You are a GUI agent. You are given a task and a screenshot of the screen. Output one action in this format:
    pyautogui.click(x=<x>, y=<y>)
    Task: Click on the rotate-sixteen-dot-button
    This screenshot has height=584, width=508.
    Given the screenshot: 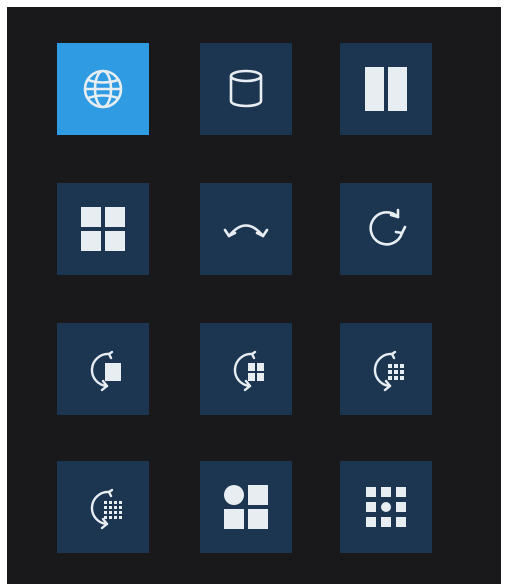 What is the action you would take?
    pyautogui.click(x=103, y=507)
    